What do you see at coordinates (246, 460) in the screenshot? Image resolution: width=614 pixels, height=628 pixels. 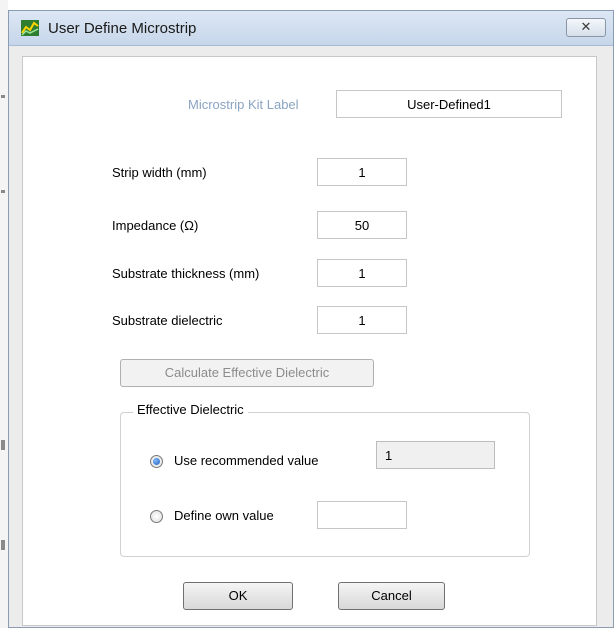 I see `use-recommended-label: Use recommended value` at bounding box center [246, 460].